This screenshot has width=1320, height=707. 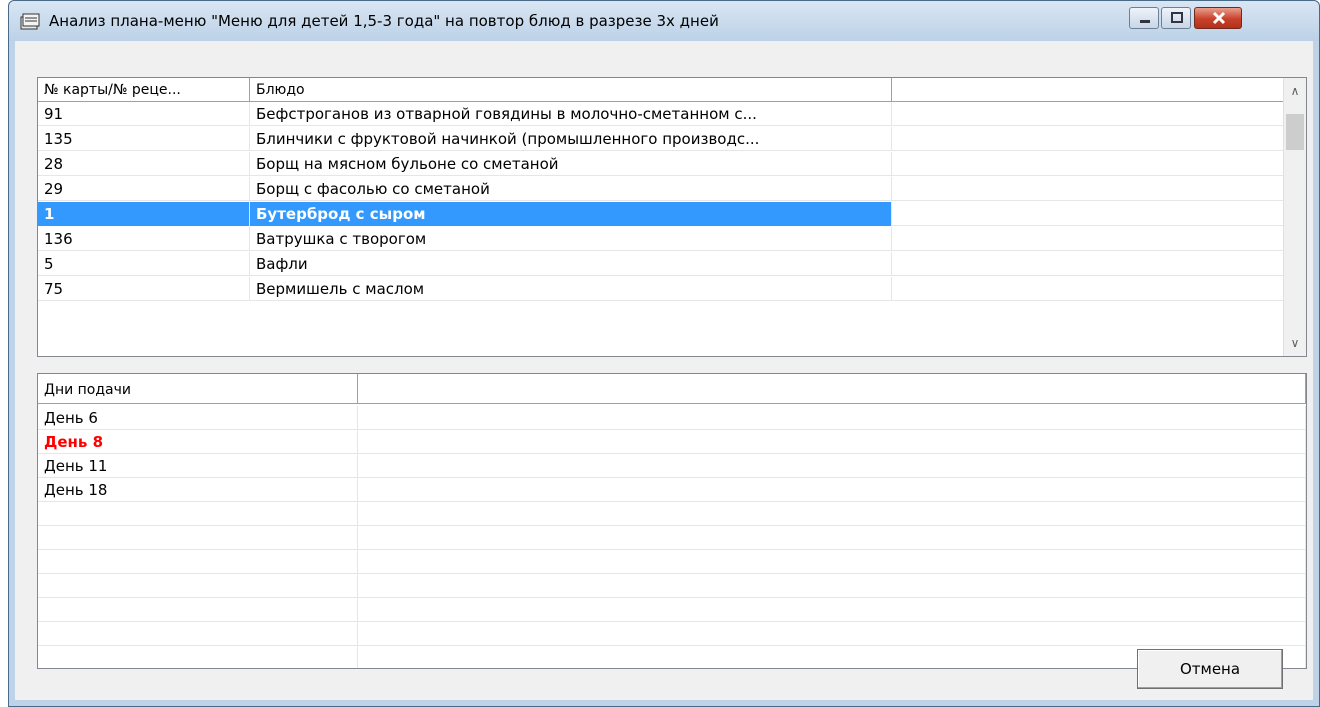 I want to click on card-number-cell: 1, so click(x=144, y=214).